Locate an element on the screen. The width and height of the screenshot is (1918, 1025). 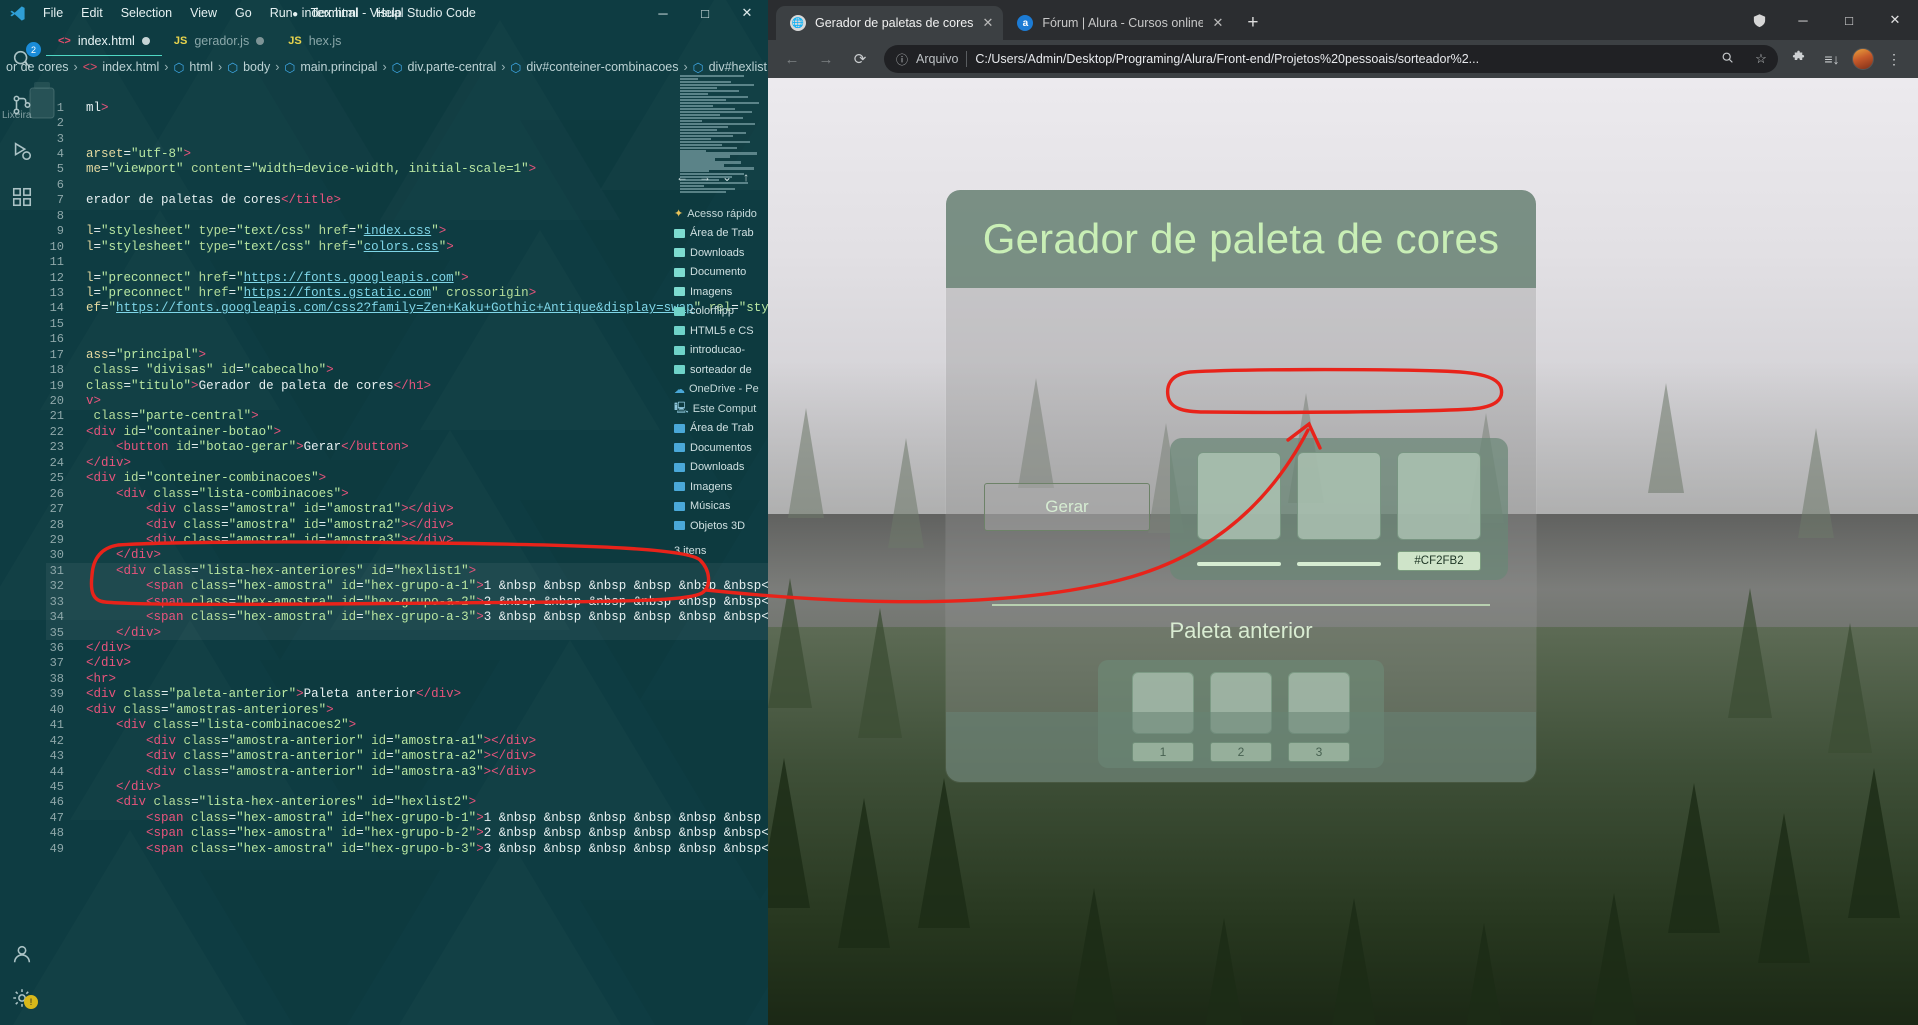
code-line: 45 </div> is located at coordinates (407, 786).